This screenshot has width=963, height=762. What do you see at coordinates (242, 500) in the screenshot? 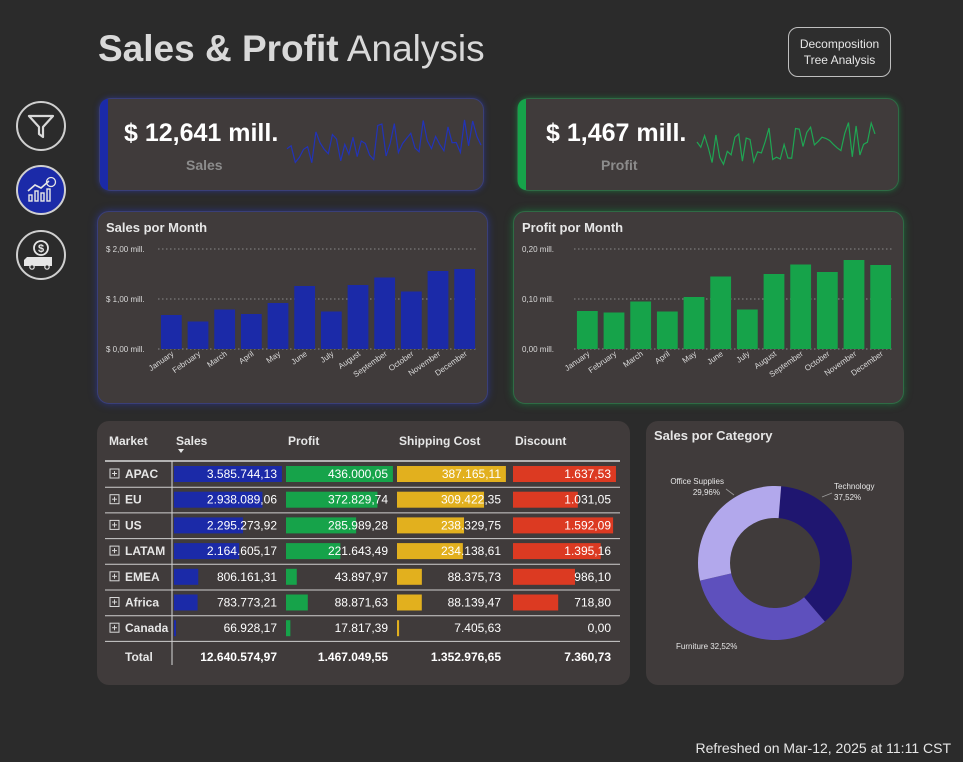
I see `sales-cell: 2.938.089,06` at bounding box center [242, 500].